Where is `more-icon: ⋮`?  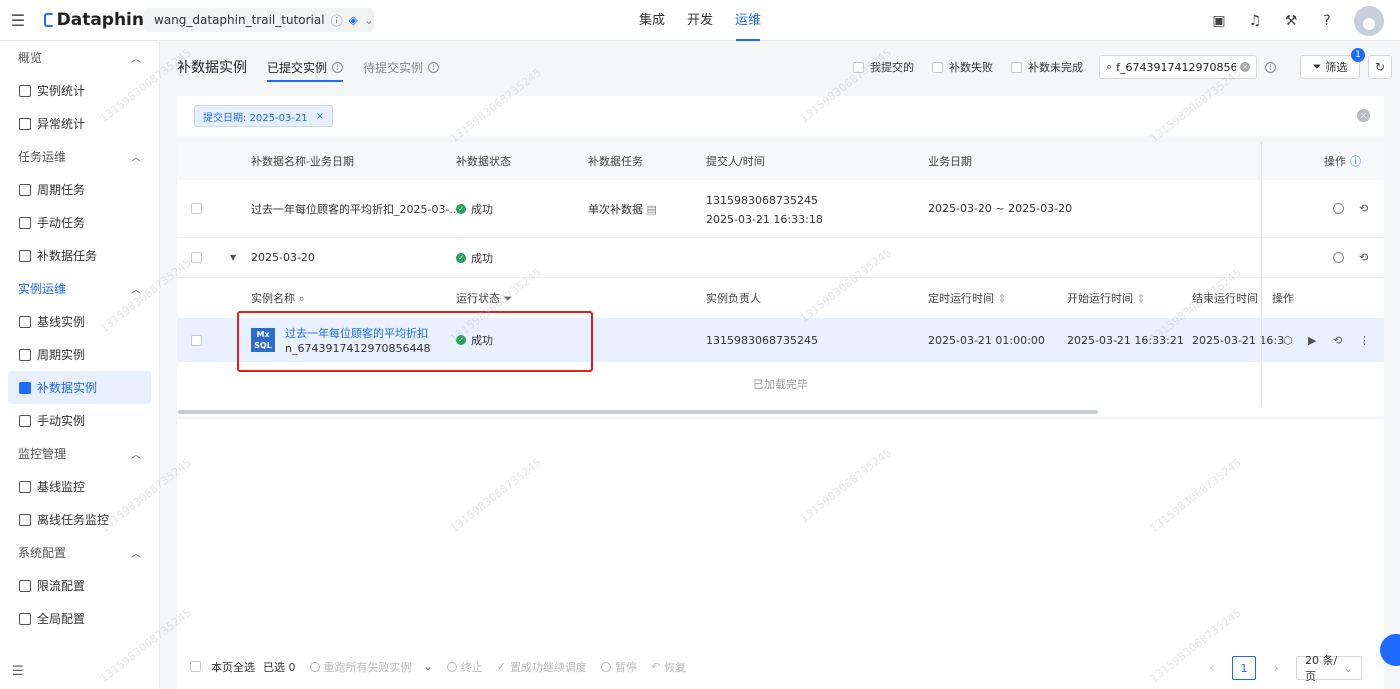 more-icon: ⋮ is located at coordinates (1364, 340).